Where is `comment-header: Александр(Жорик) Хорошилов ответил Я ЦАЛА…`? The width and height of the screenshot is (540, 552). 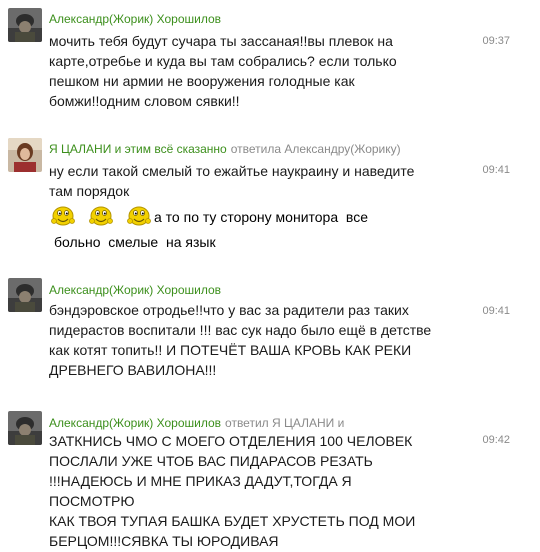
comment-header: Александр(Жорик) Хорошилов ответил Я ЦАЛА… is located at coordinates (196, 423).